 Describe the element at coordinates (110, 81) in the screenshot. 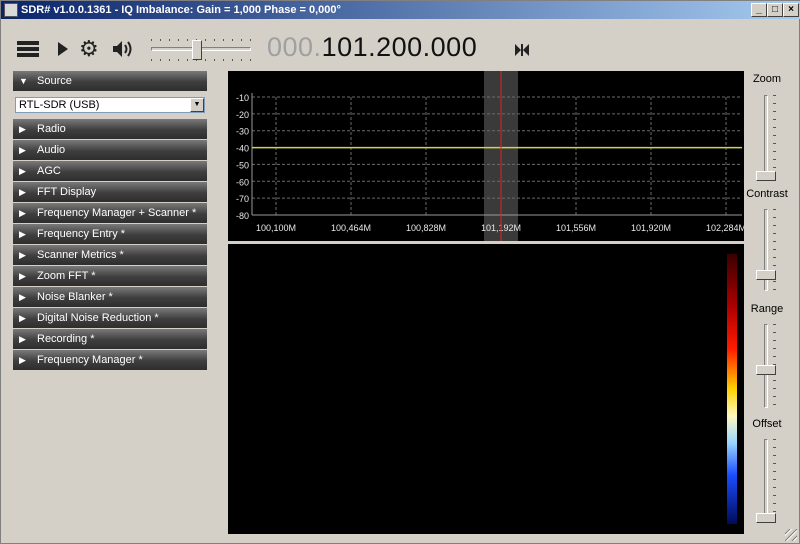

I see `panel-header-source: ▼ Source` at that location.